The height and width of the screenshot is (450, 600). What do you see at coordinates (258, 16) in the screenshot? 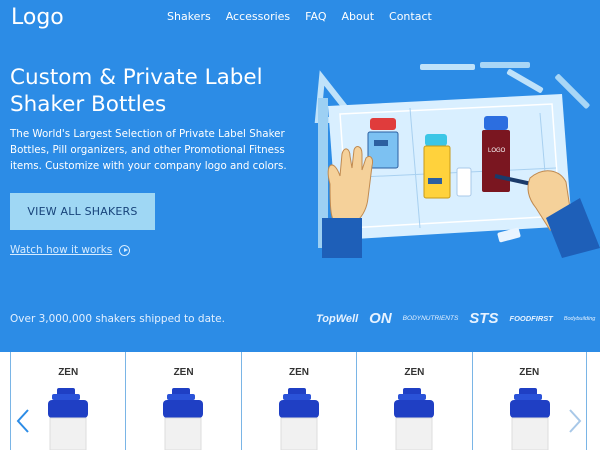
I see `nav-accessories: Accessories` at bounding box center [258, 16].